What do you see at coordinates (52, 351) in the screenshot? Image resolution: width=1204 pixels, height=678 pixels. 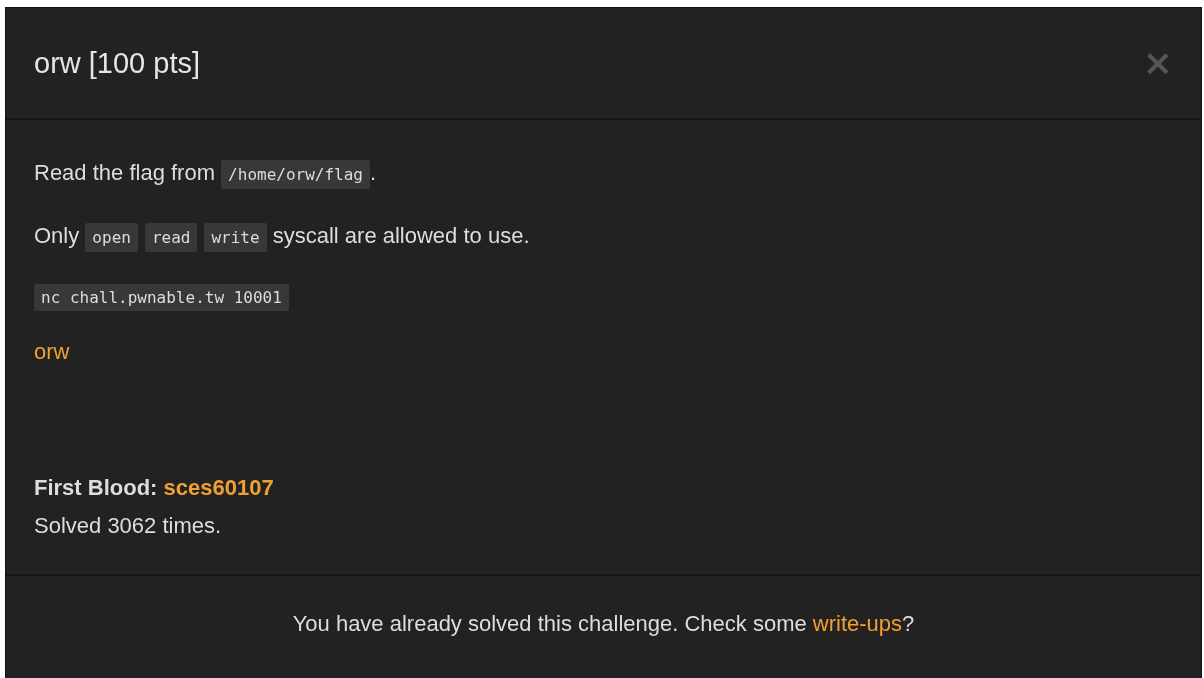 I see `binary-link: orw` at bounding box center [52, 351].